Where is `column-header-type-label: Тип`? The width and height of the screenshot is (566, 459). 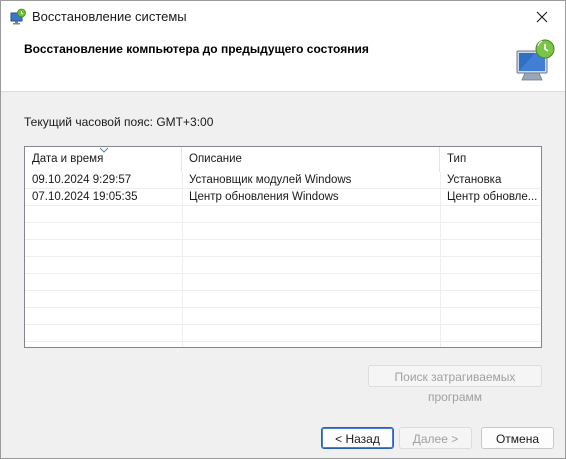
column-header-type-label: Тип is located at coordinates (457, 159).